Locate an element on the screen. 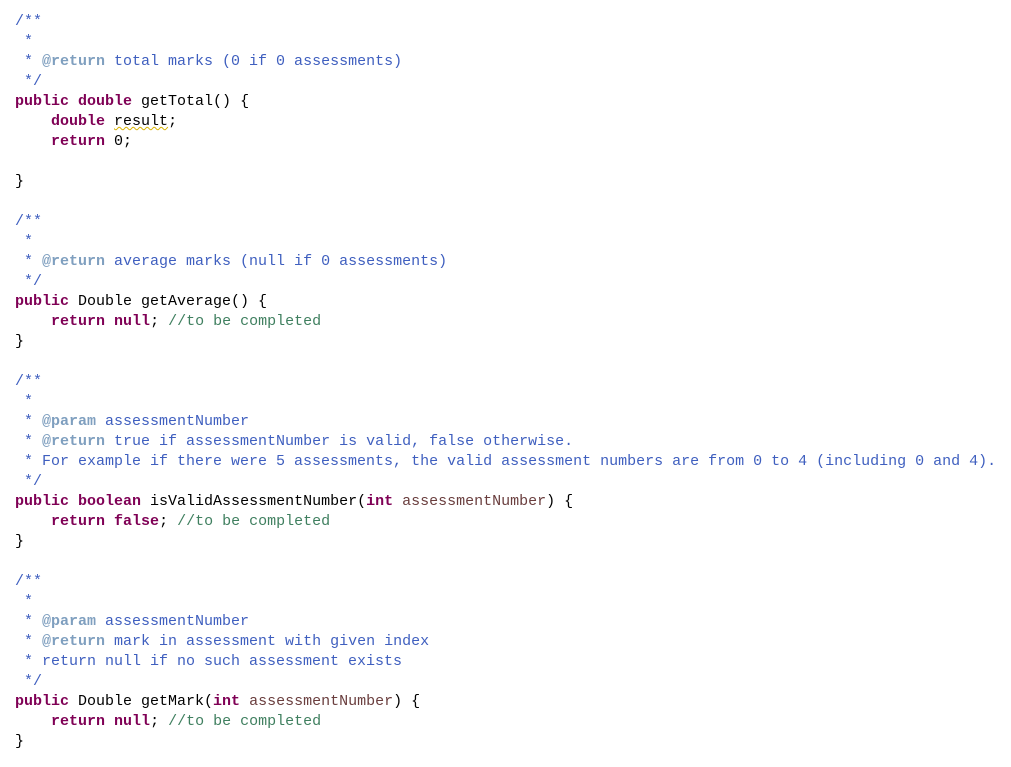 This screenshot has width=1011, height=767. javadoc-text: average marks (null if 0 assessments) is located at coordinates (276, 261).